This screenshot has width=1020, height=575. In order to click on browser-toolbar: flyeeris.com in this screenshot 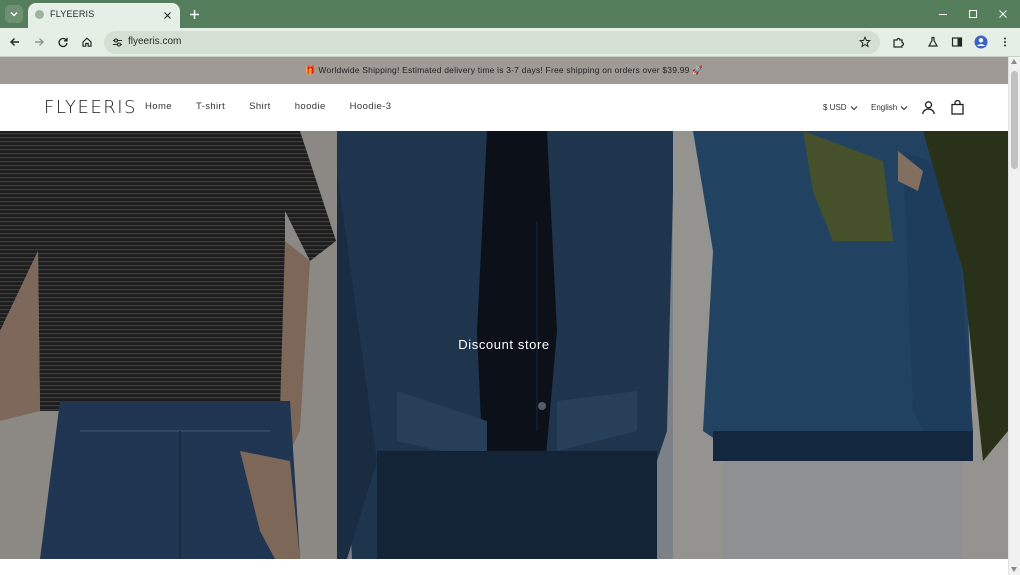, I will do `click(510, 42)`.